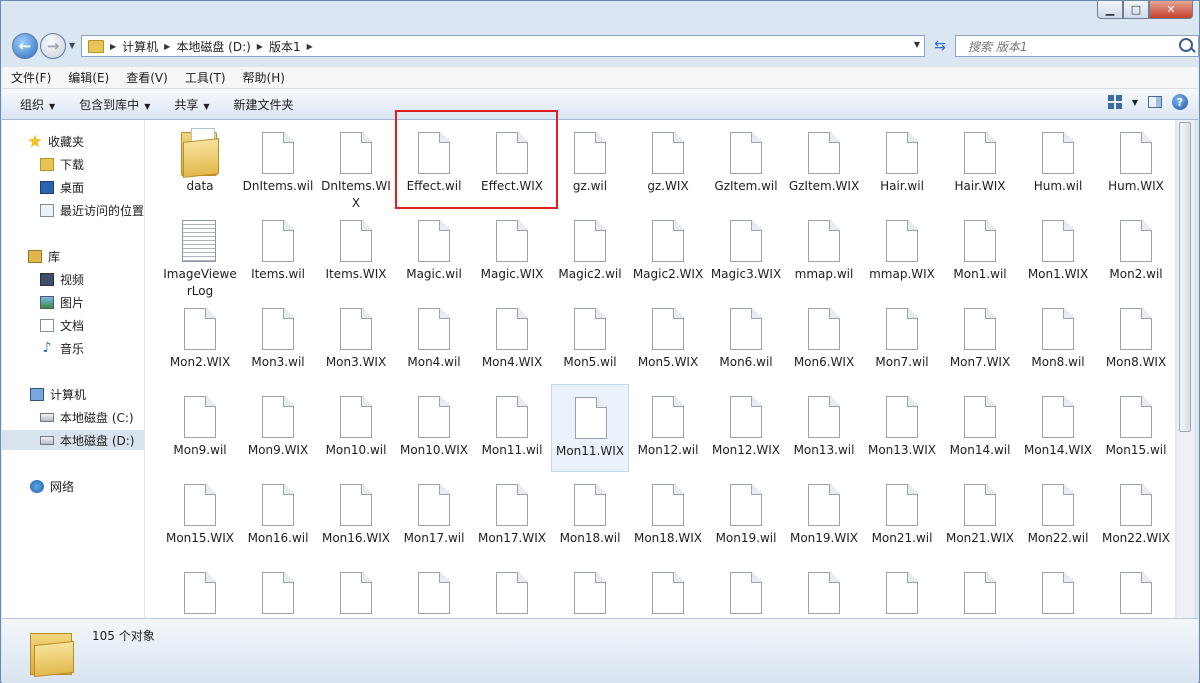  What do you see at coordinates (205, 77) in the screenshot?
I see `menu-tools: 工具(T)` at bounding box center [205, 77].